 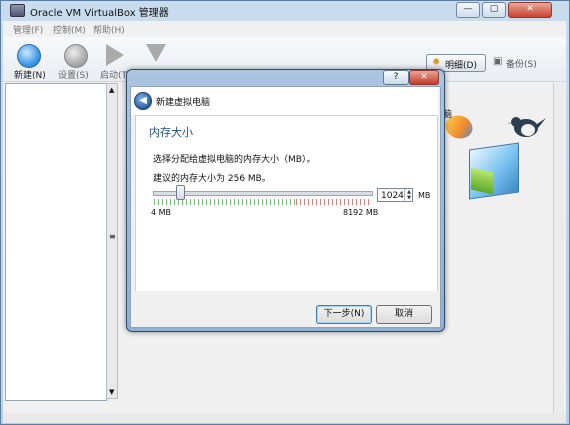 What do you see at coordinates (526, 127) in the screenshot?
I see `penguin-icon` at bounding box center [526, 127].